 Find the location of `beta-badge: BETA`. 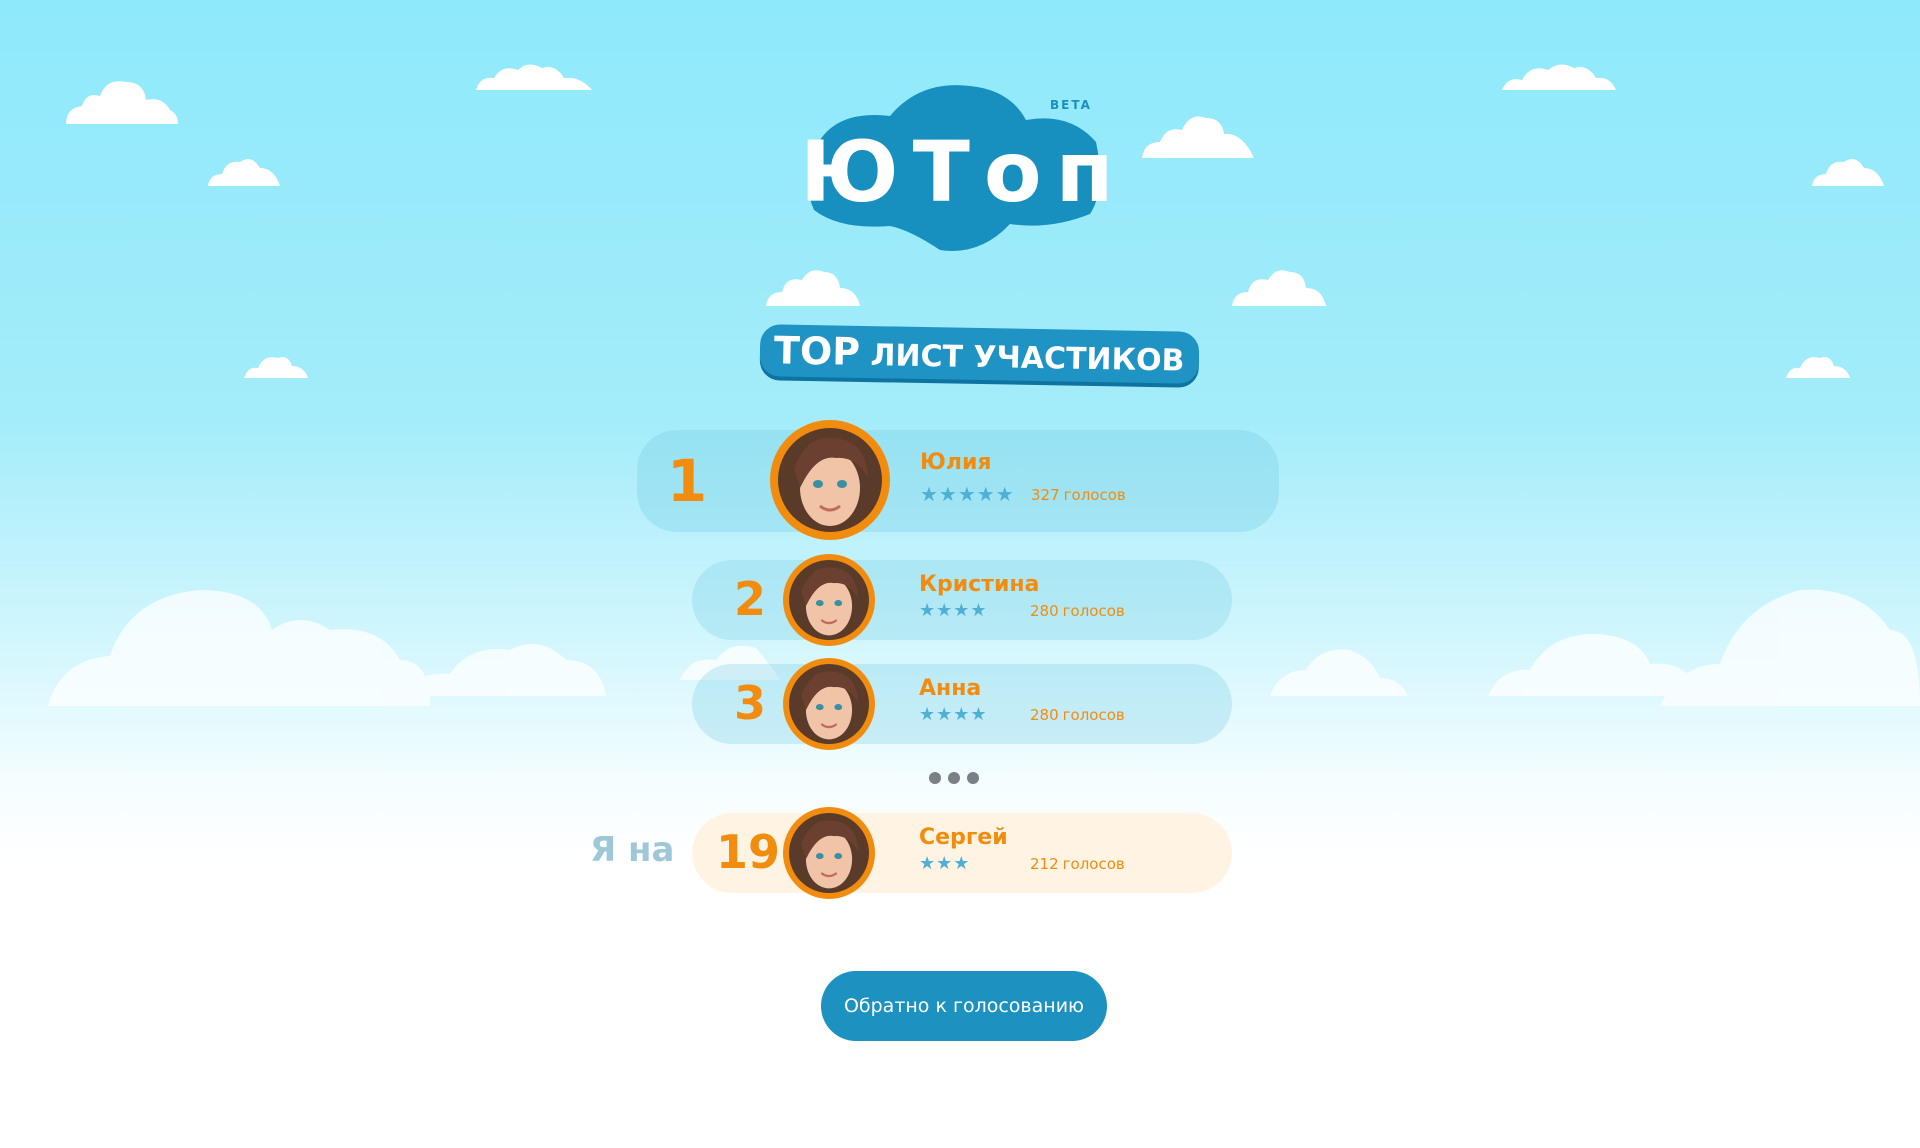

beta-badge: BETA is located at coordinates (1071, 105).